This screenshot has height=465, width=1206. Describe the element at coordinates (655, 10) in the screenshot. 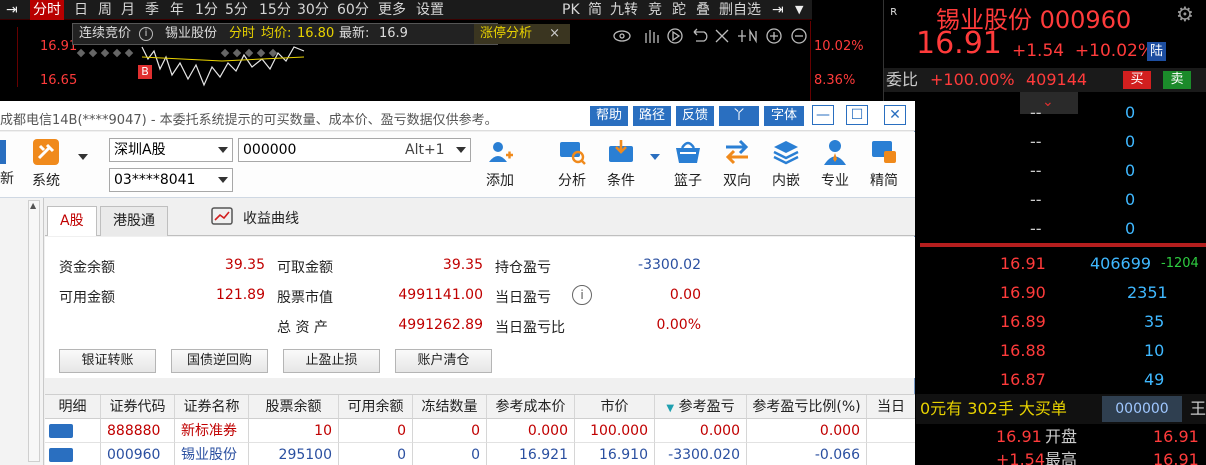

I see `auction-button: 竞` at that location.